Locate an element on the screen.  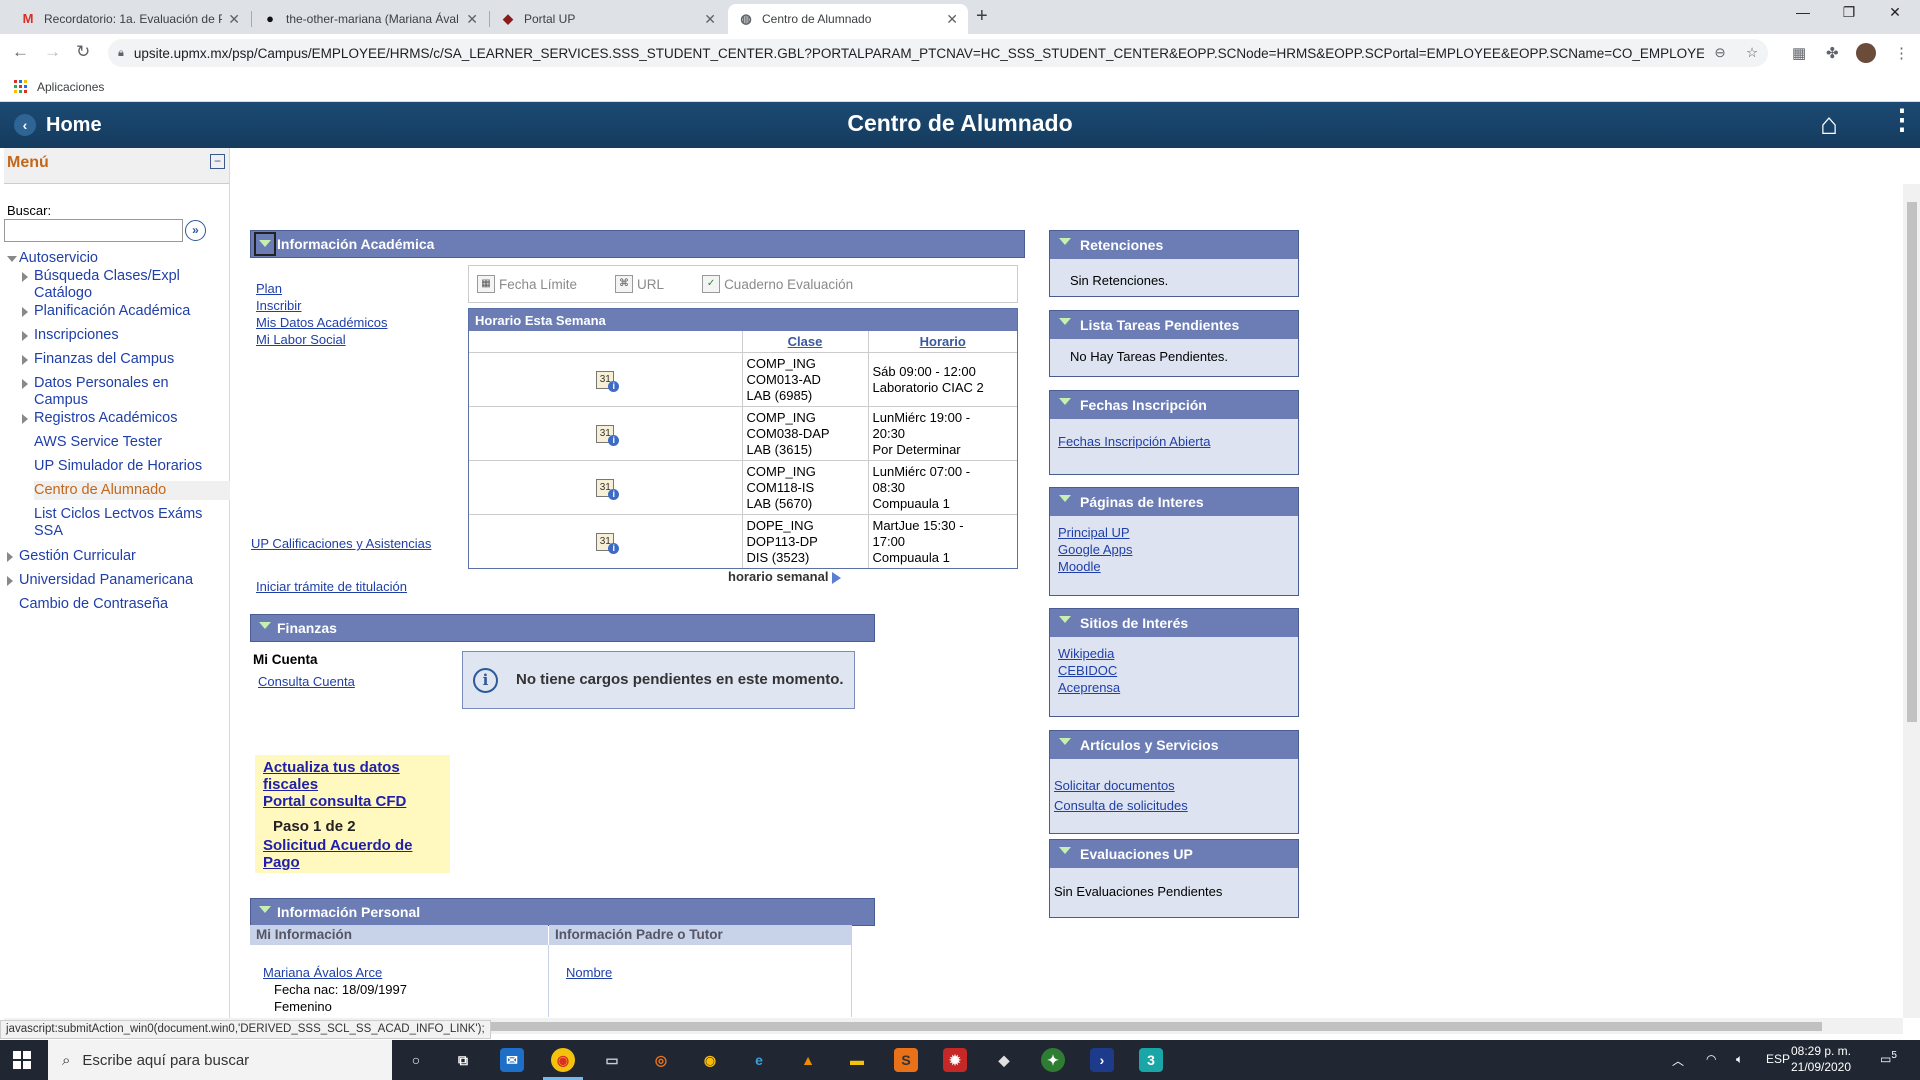
link-calificaciones: UP Calificaciones y Asistencias is located at coordinates (341, 543).